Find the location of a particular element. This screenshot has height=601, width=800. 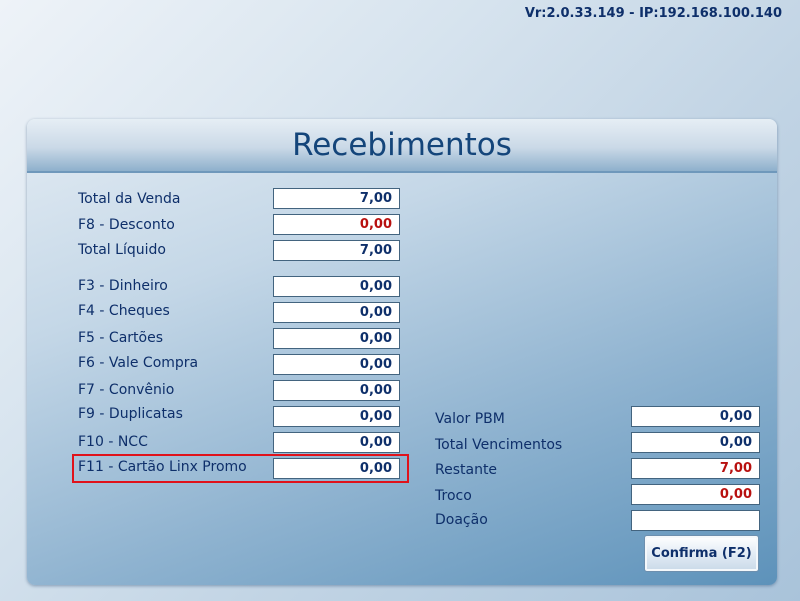

label-desconto: F8 - Desconto is located at coordinates (126, 225).